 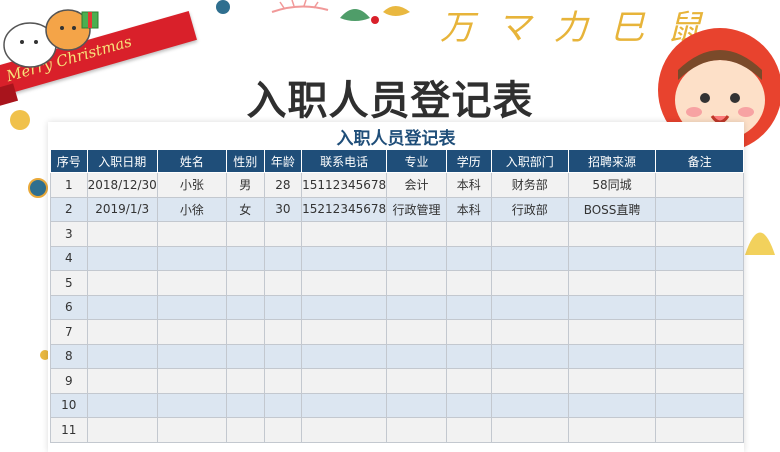 I want to click on table-cell: 15212345678, so click(x=344, y=209).